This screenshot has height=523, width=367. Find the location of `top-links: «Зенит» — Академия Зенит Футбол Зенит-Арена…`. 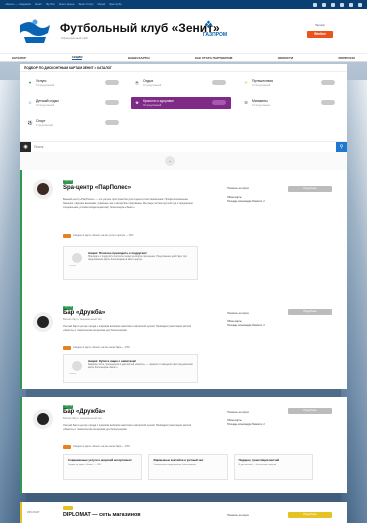

top-links: «Зенит» — Академия Зенит Футбол Зенит-Арена… is located at coordinates (159, 4).